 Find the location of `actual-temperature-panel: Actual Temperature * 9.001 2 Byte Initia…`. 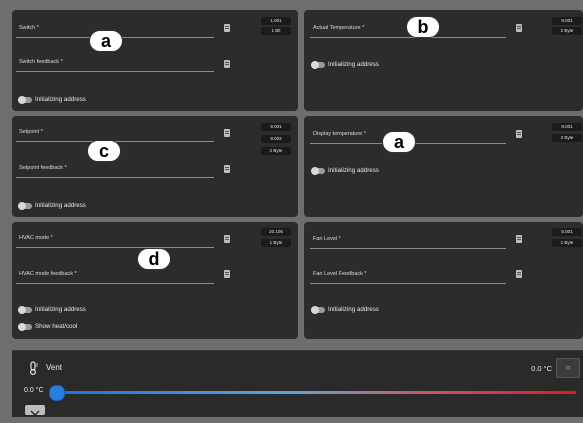

actual-temperature-panel: Actual Temperature * 9.001 2 Byte Initia… is located at coordinates (443, 60).